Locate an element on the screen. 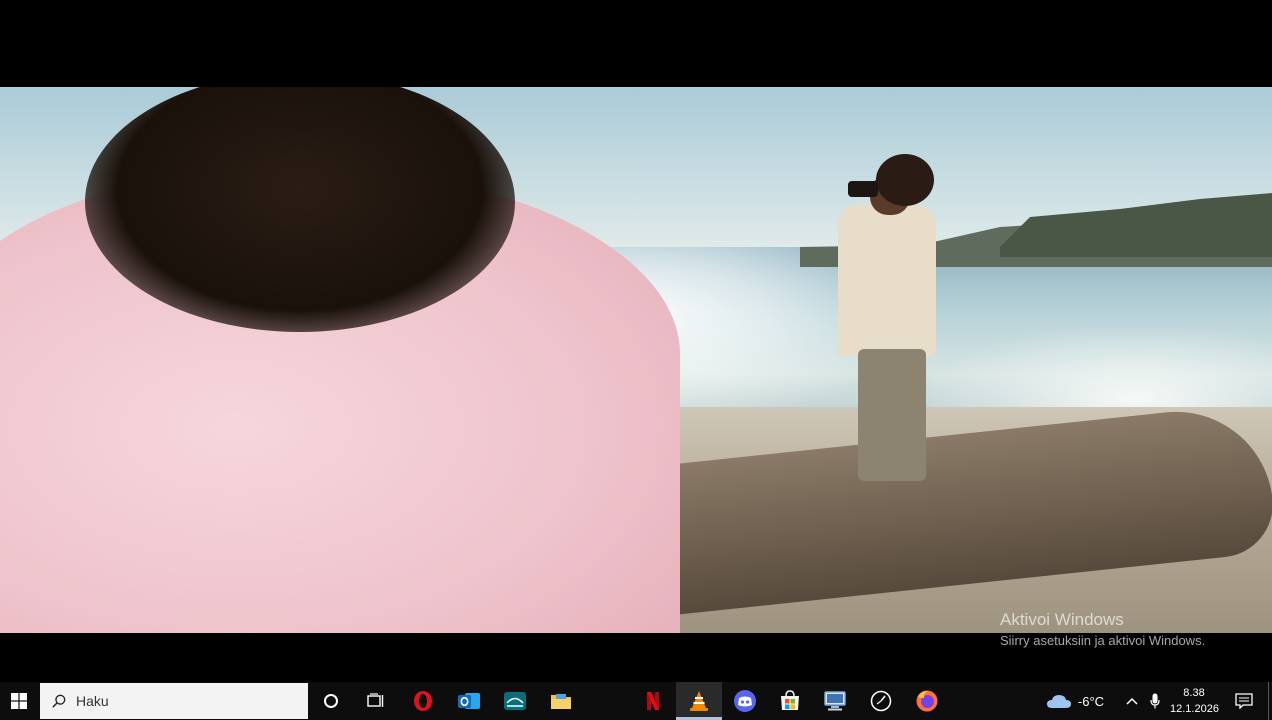  computer-icon is located at coordinates (835, 701).